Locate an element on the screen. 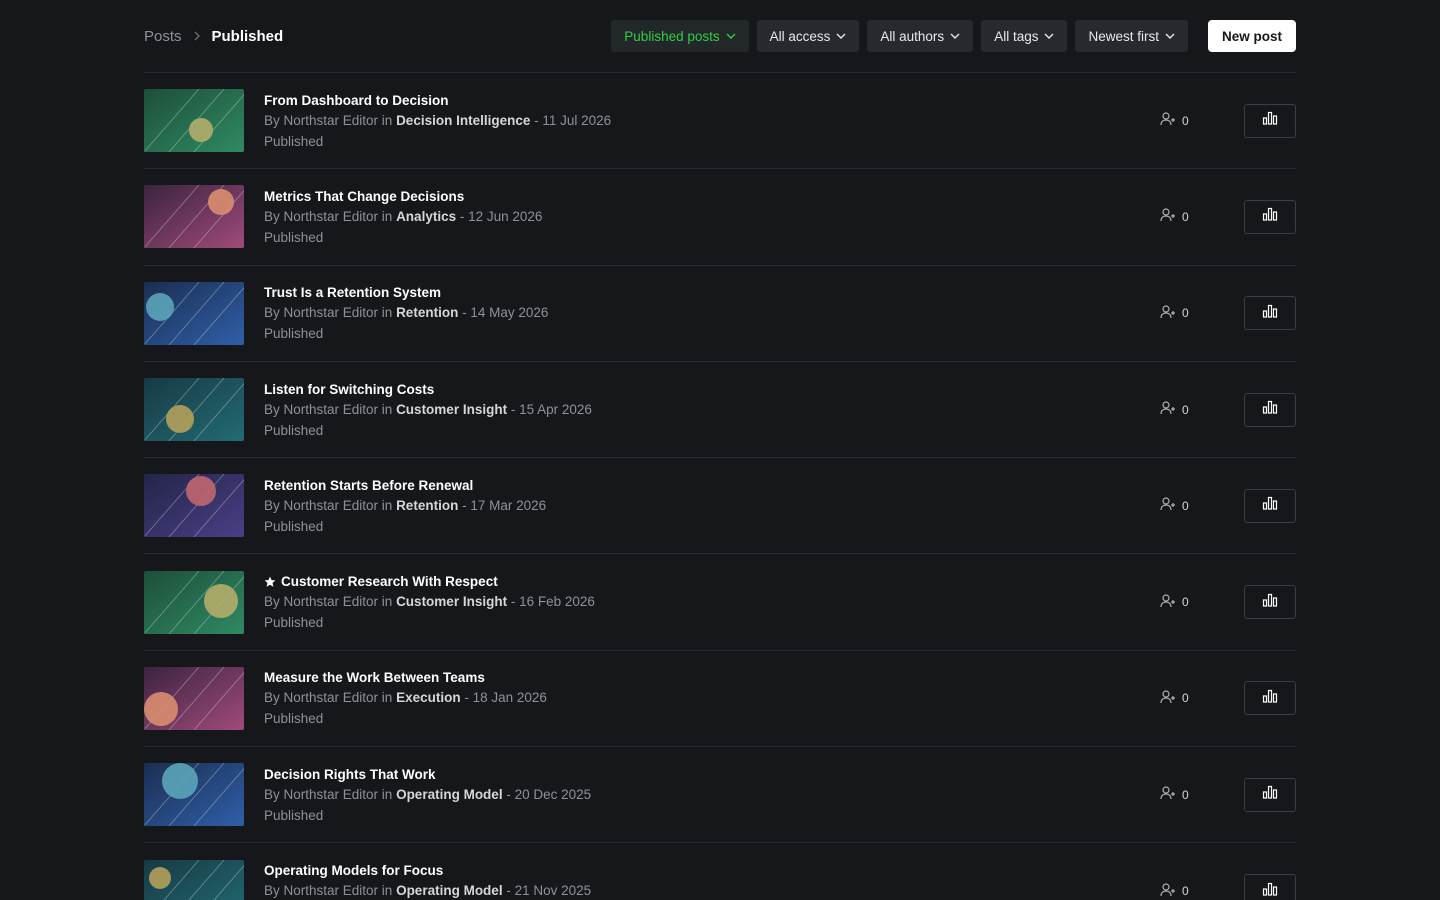 This screenshot has height=900, width=1440. post-title: From Dashboard to Decision is located at coordinates (780, 100).